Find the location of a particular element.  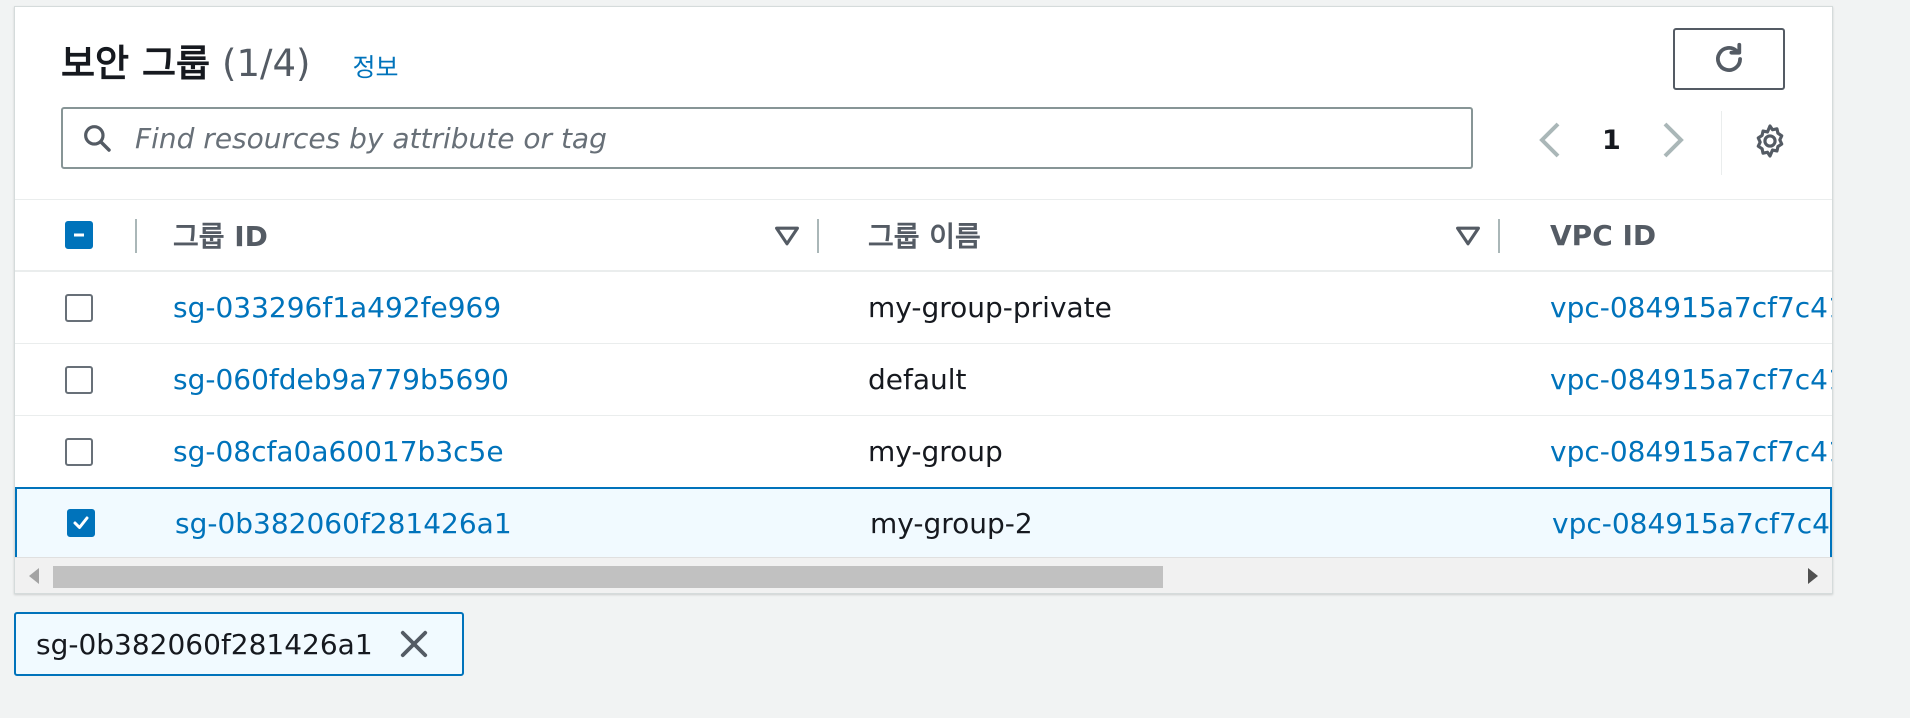

gear-icon is located at coordinates (1770, 141).